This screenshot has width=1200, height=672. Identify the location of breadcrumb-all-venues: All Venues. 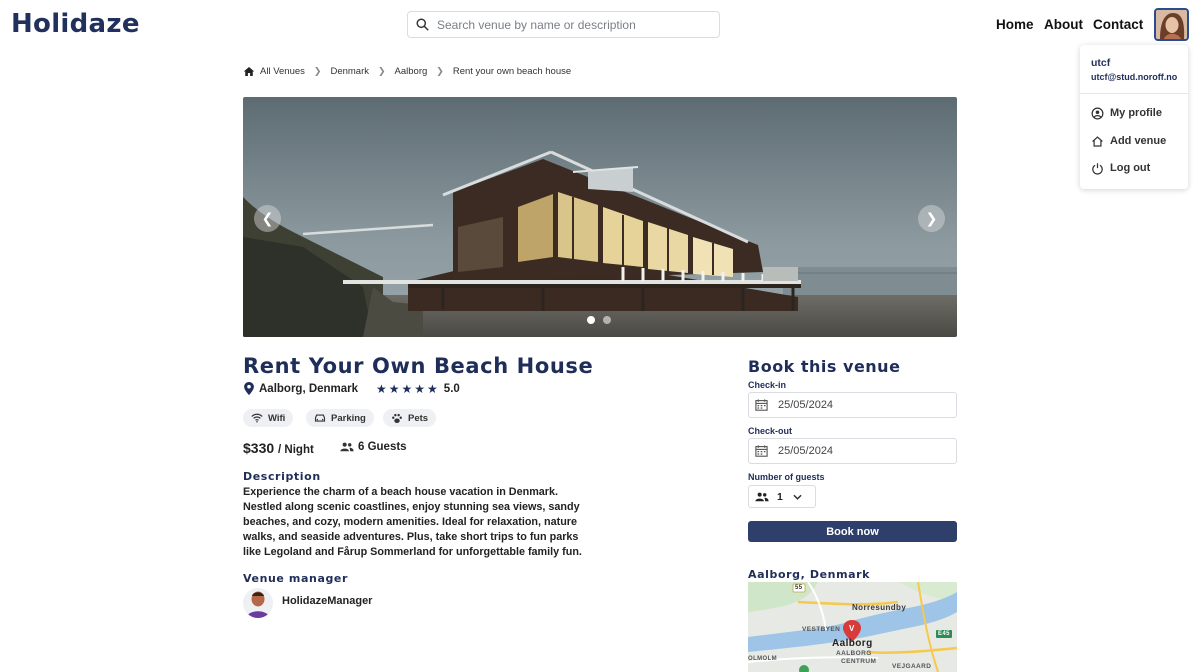
(282, 71).